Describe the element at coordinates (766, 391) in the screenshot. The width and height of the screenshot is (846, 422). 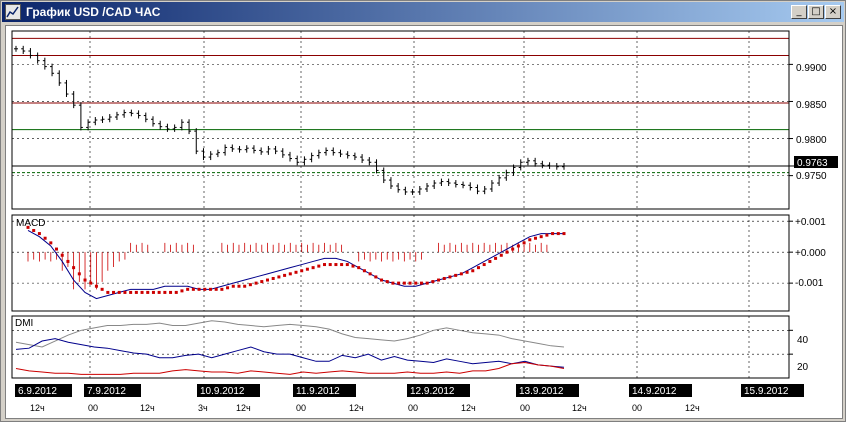
I see `date-label: 15.9.2012` at that location.